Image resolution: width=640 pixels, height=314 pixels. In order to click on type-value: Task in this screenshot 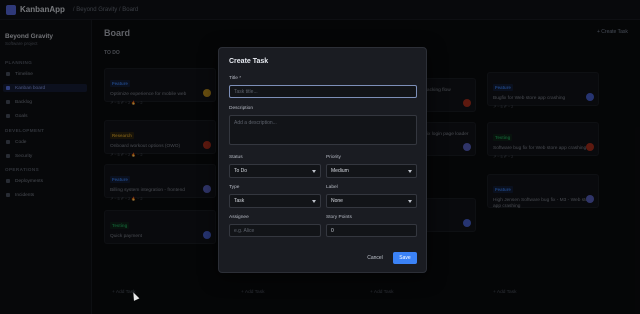, I will do `click(239, 201)`.